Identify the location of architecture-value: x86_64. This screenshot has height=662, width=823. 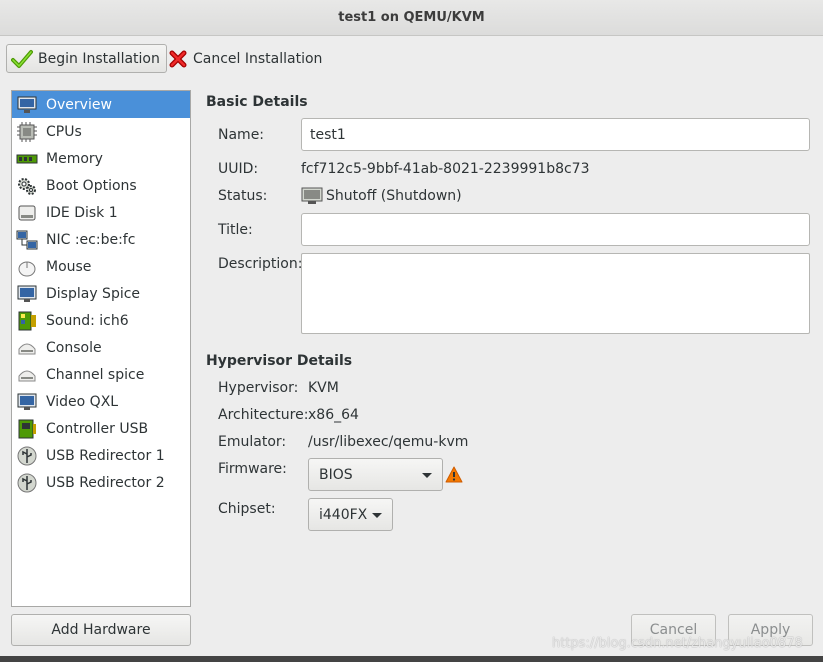
(333, 415).